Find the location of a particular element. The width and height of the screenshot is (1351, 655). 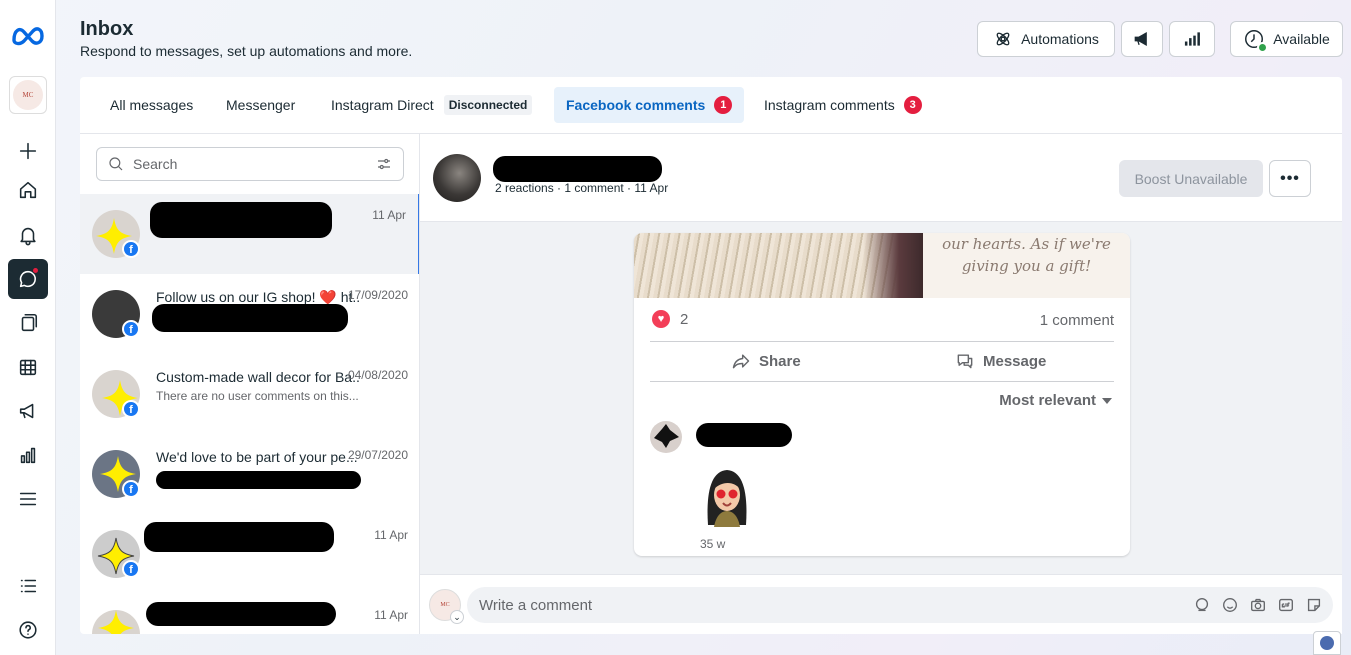

filter-icon is located at coordinates (384, 164).